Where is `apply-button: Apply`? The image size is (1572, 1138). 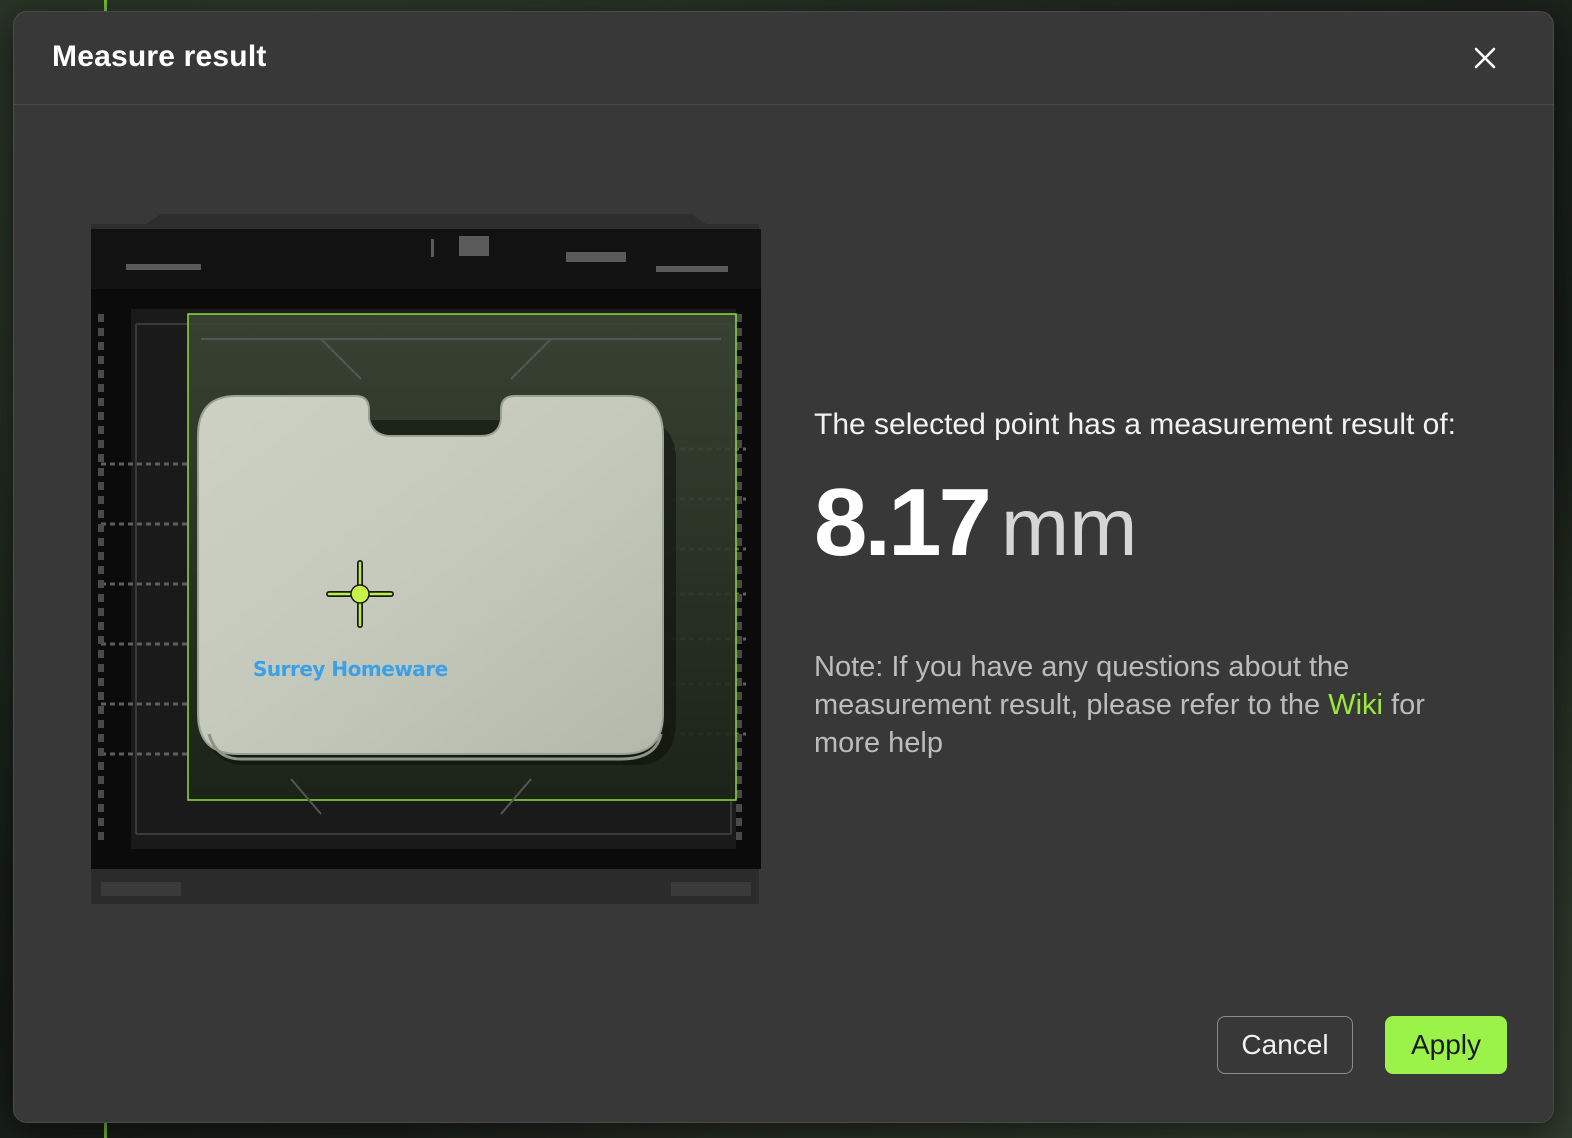
apply-button: Apply is located at coordinates (1446, 1045).